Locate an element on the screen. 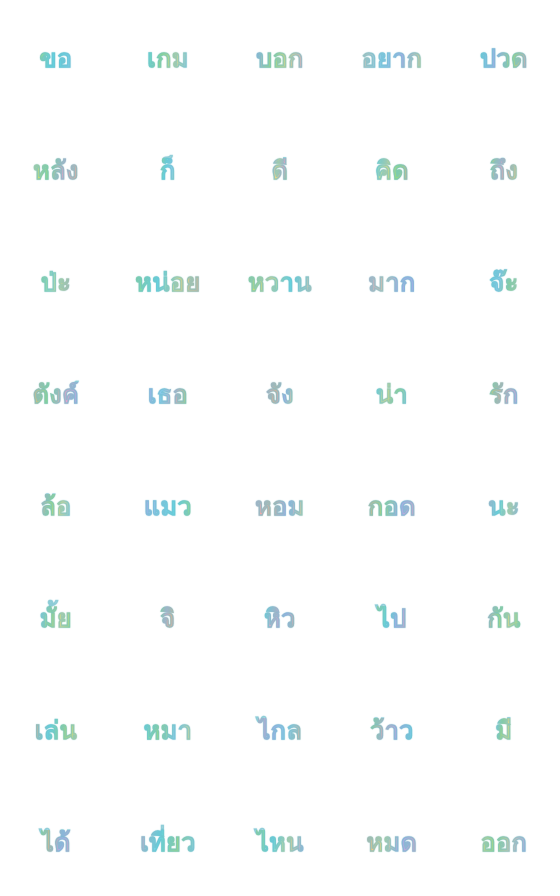 Image resolution: width=560 pixels, height=896 pixels. sticker-word: นะ is located at coordinates (504, 506).